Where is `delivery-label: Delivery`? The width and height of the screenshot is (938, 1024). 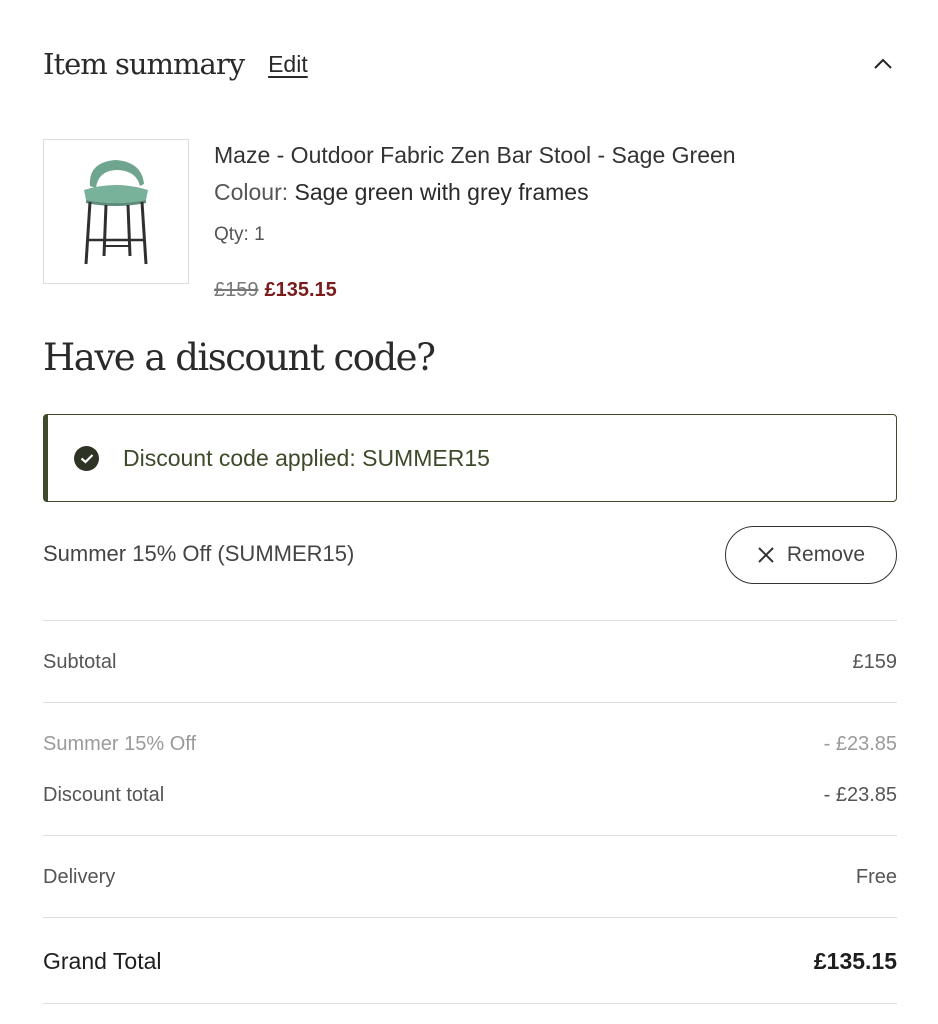
delivery-label: Delivery is located at coordinates (79, 877).